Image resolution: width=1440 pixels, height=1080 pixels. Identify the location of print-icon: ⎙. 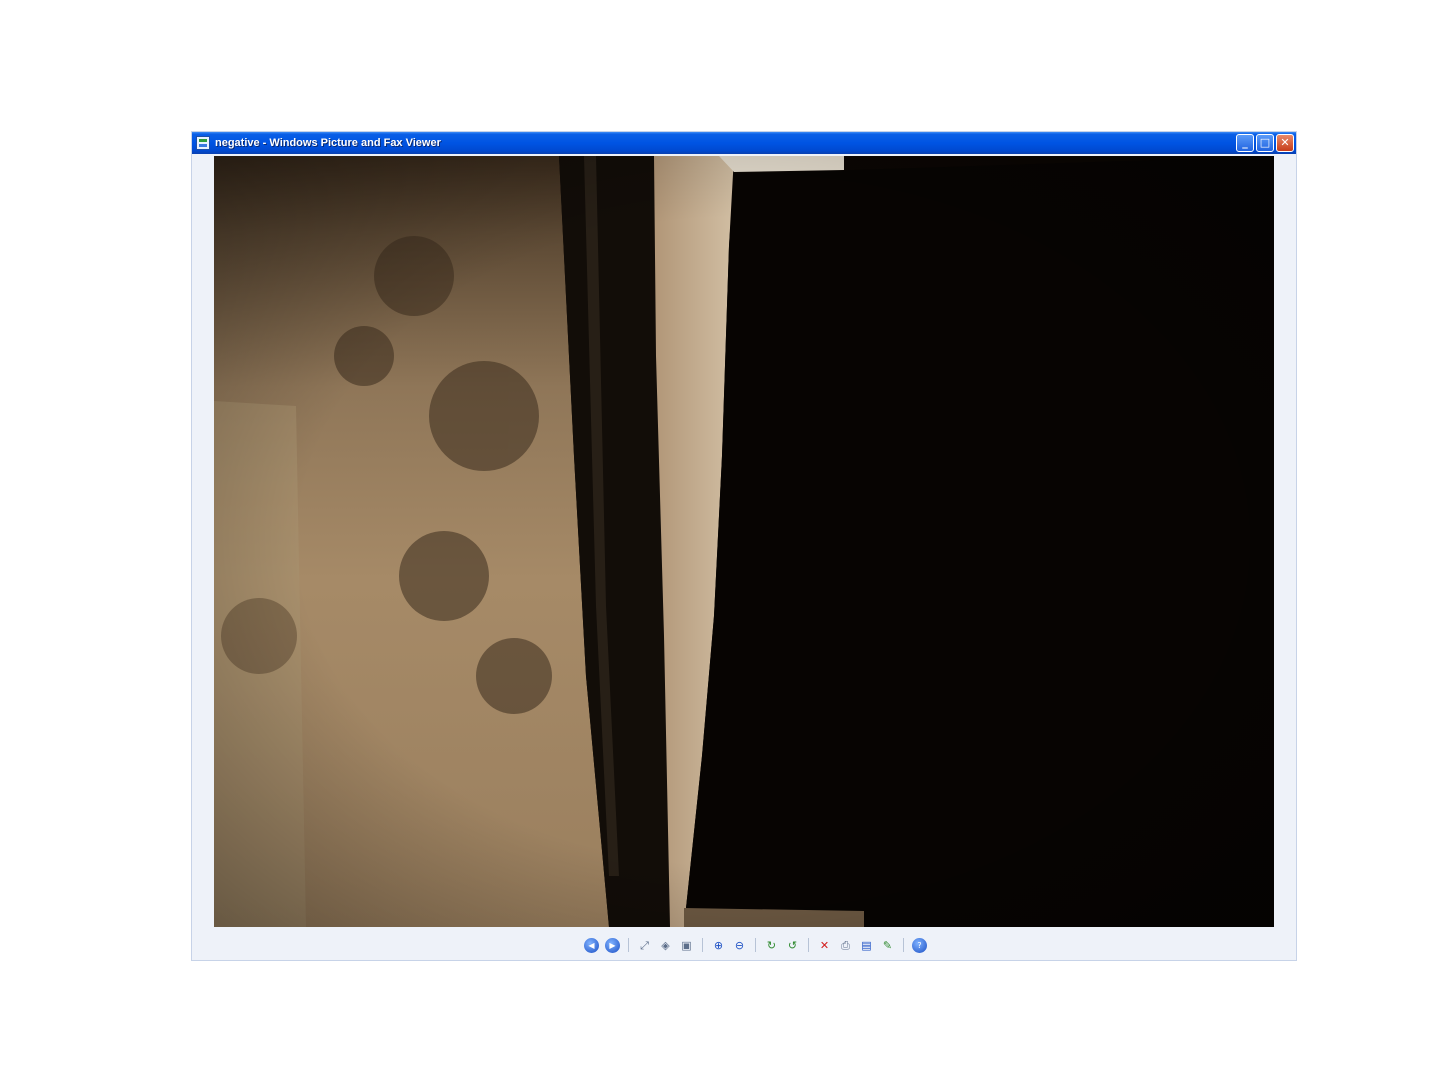
(845, 945).